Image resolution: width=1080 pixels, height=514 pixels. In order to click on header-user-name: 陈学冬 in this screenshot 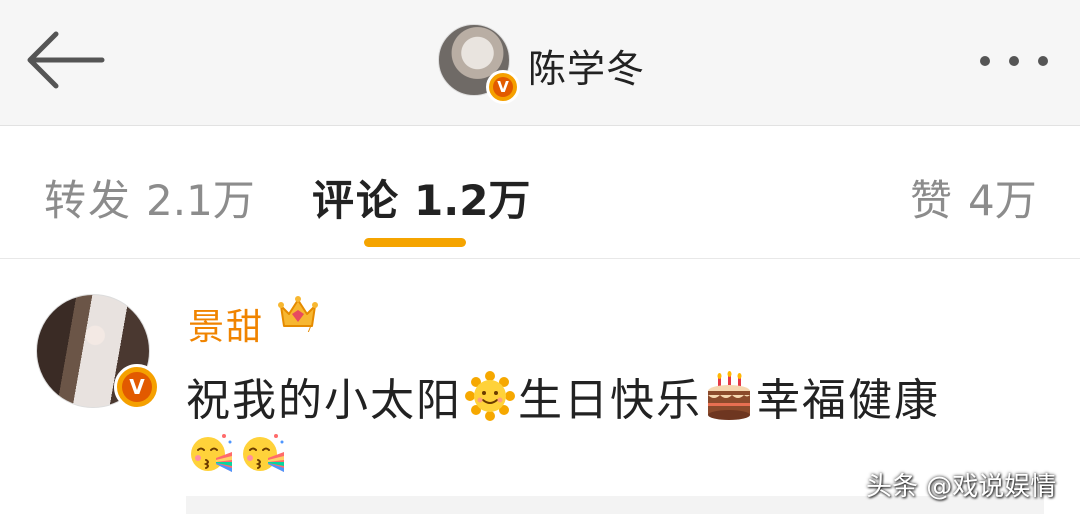, I will do `click(586, 65)`.